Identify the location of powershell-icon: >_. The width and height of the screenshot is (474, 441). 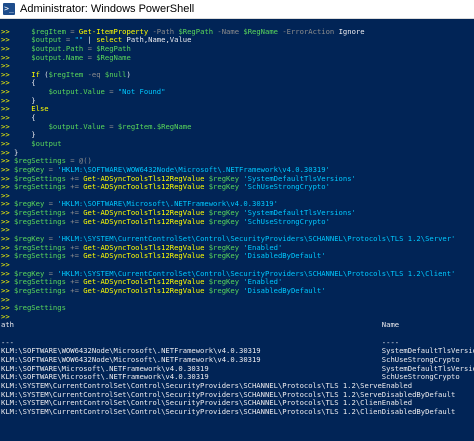
(9, 9).